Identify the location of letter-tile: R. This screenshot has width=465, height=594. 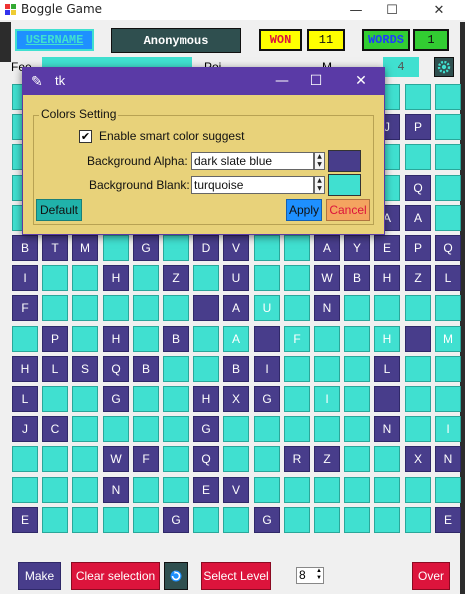
(297, 459).